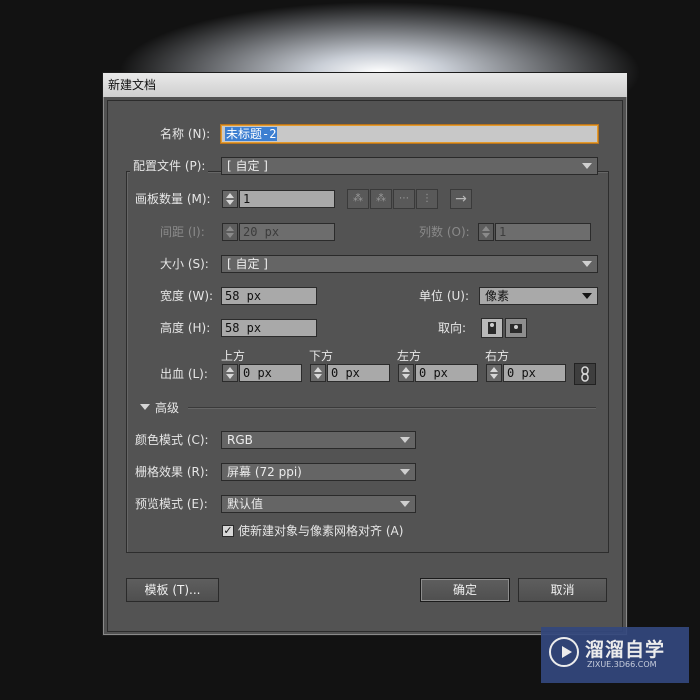 The width and height of the screenshot is (700, 700). I want to click on height-label: 高度 (H):, so click(185, 328).